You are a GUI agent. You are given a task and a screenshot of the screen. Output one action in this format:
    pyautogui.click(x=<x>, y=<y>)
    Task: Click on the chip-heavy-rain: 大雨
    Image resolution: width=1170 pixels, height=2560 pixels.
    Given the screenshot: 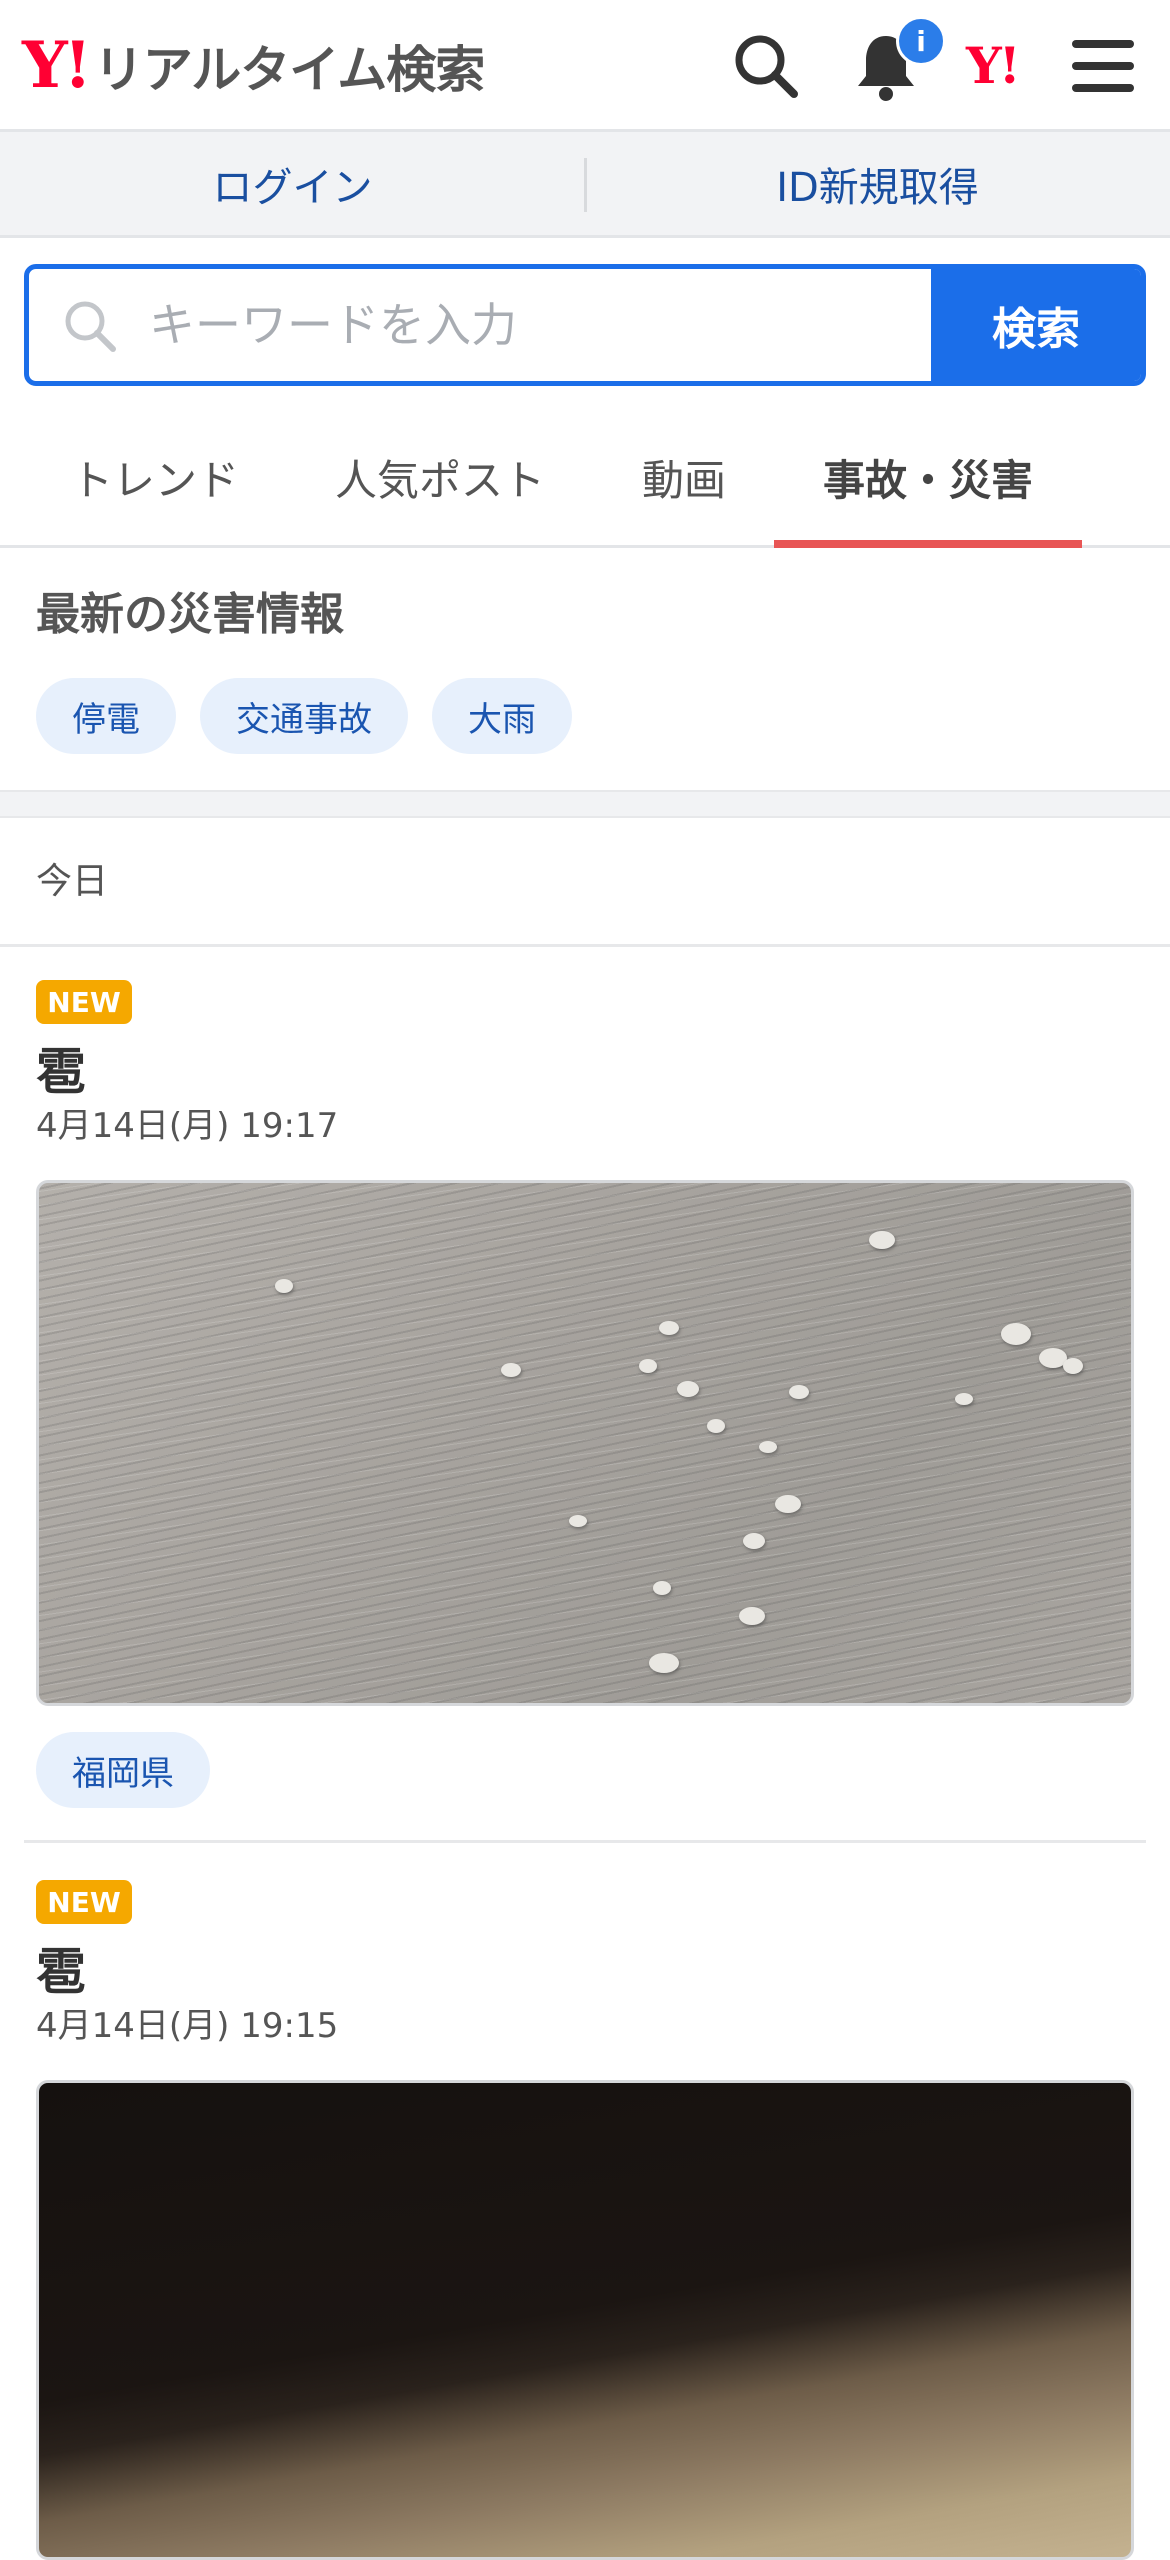 What is the action you would take?
    pyautogui.click(x=502, y=716)
    